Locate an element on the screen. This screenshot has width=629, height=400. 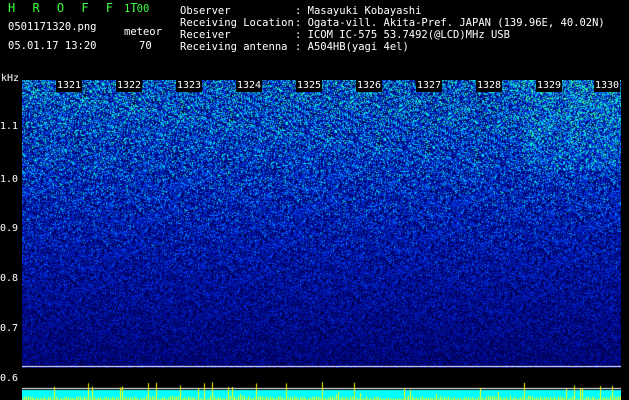
location-key: Receiving Location is located at coordinates (237, 23).